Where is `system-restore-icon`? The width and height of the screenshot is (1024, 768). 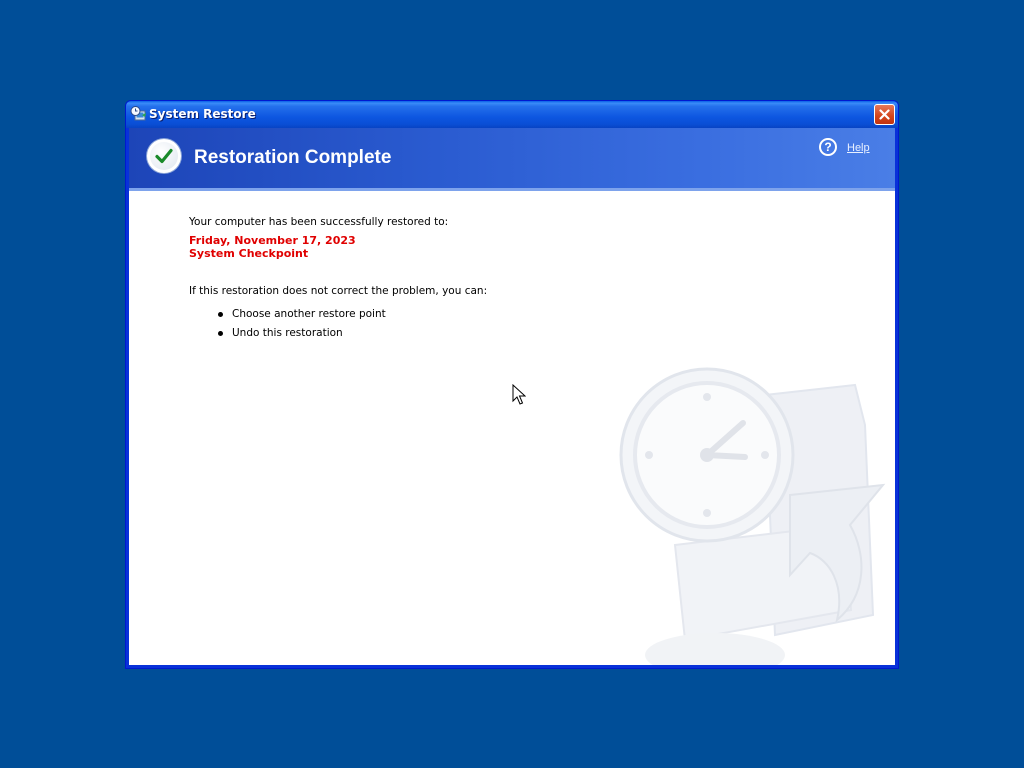
system-restore-icon is located at coordinates (138, 113).